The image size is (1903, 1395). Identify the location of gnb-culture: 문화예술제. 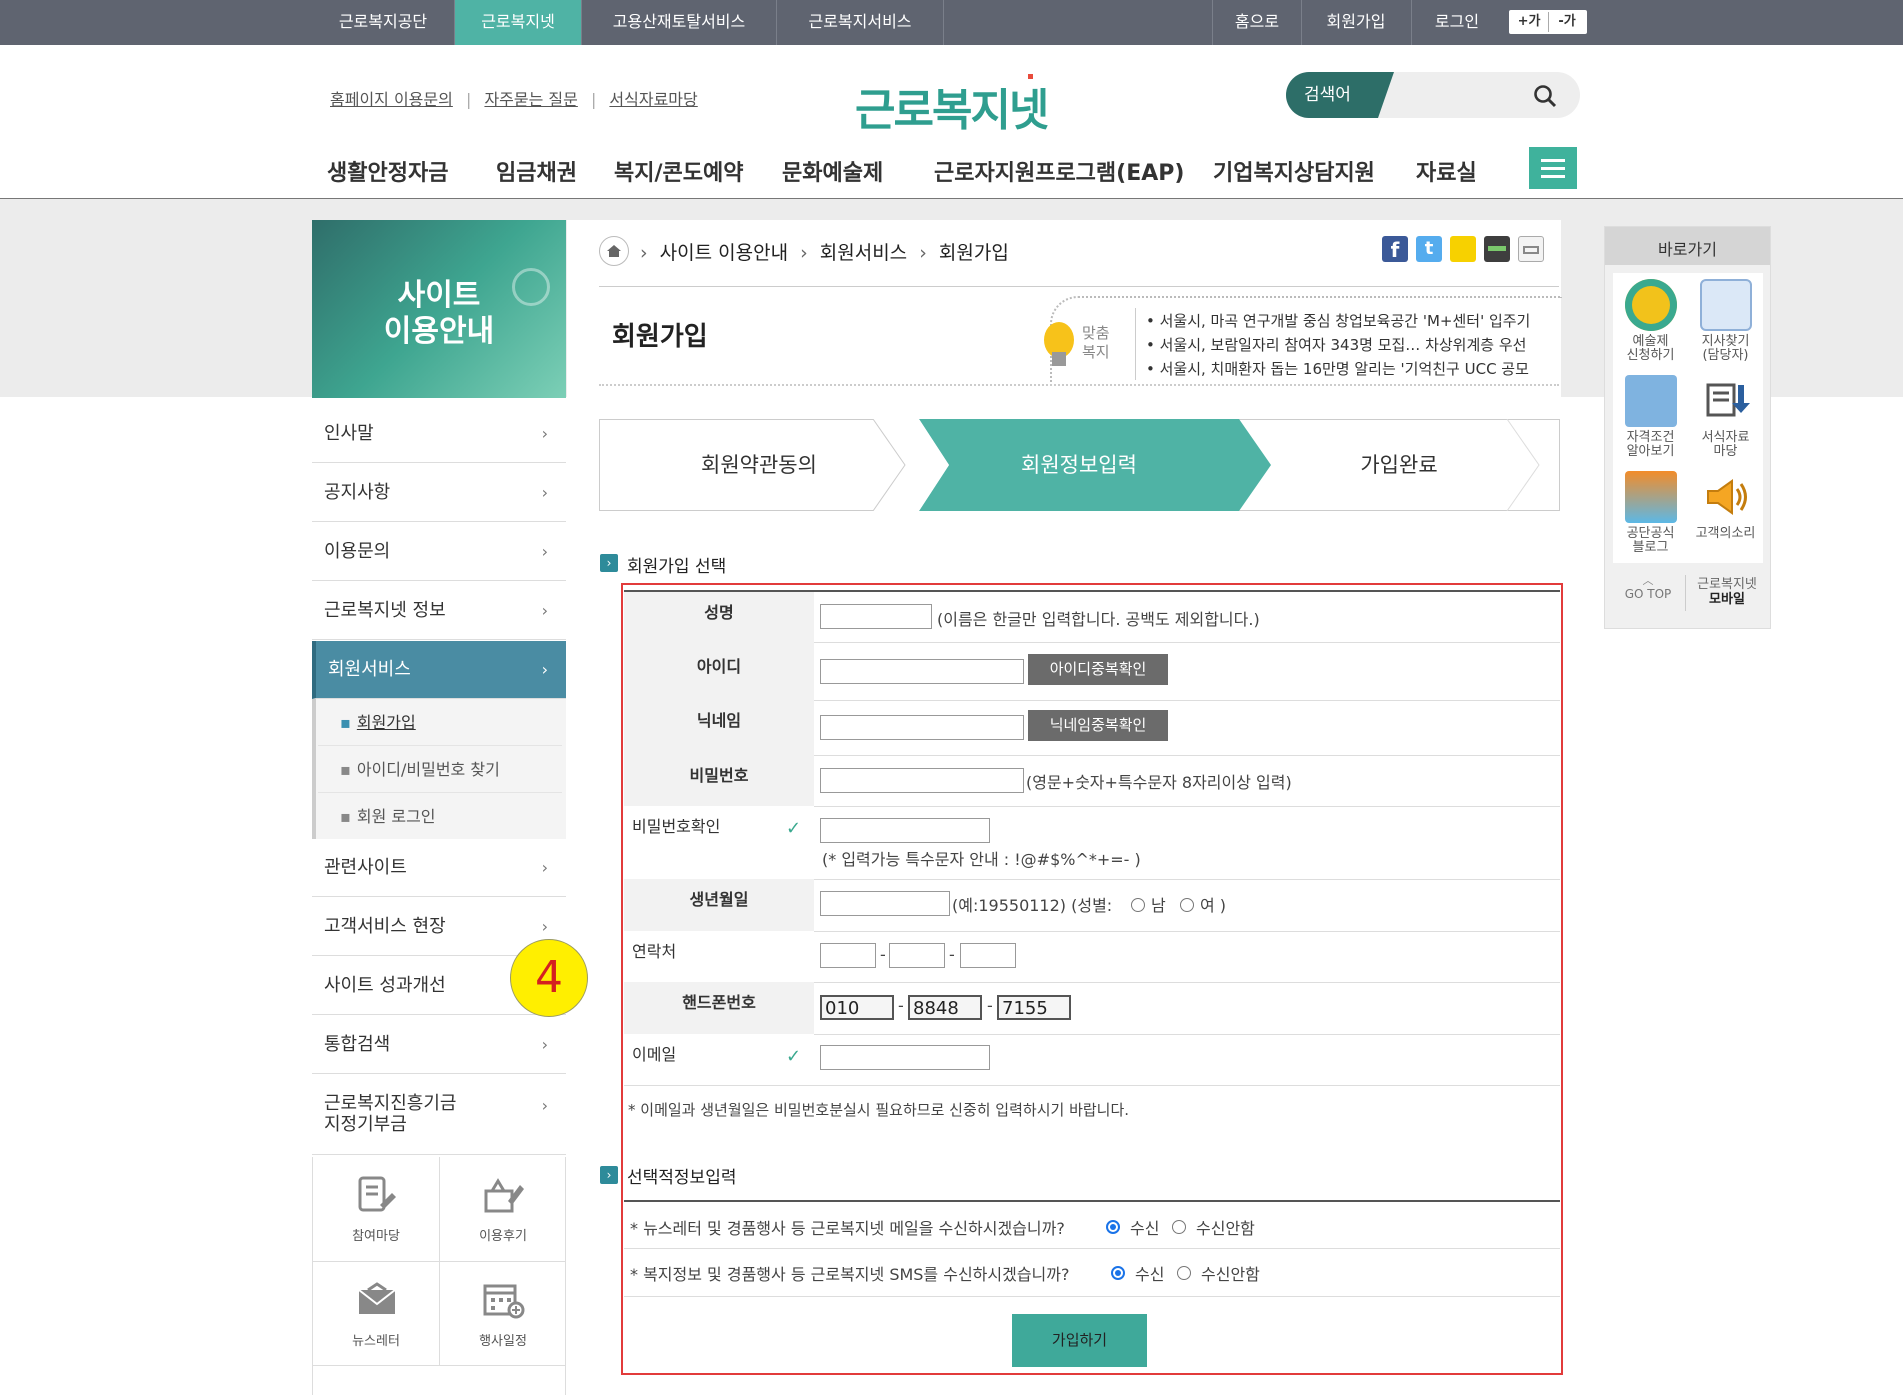
(832, 171).